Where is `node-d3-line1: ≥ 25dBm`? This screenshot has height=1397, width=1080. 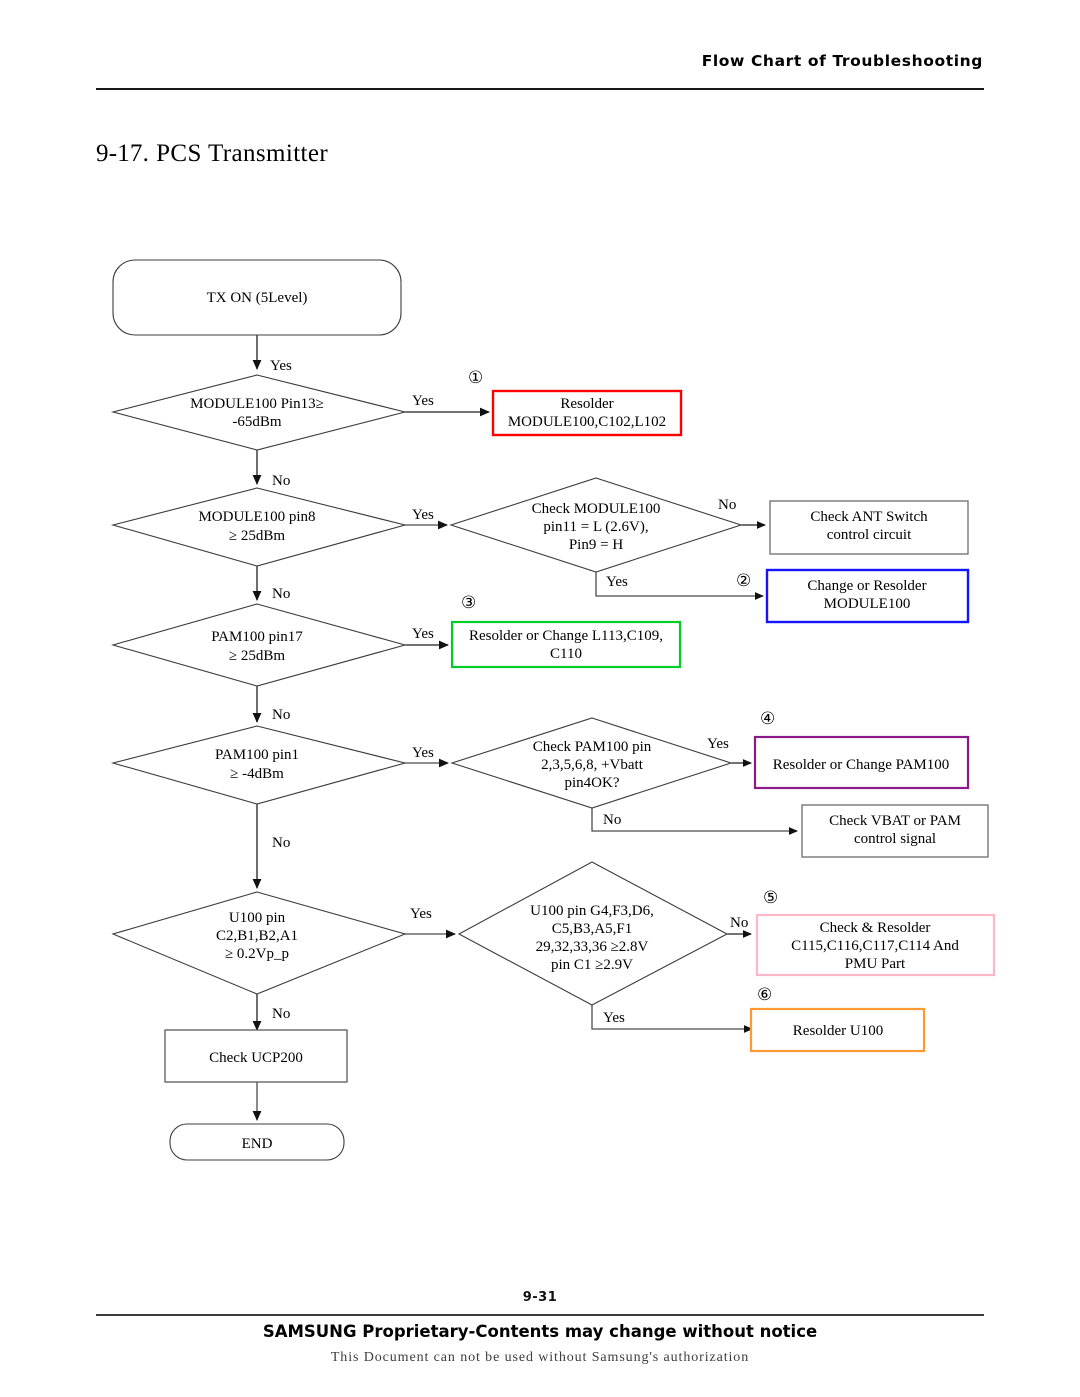
node-d3-line1: ≥ 25dBm is located at coordinates (257, 656).